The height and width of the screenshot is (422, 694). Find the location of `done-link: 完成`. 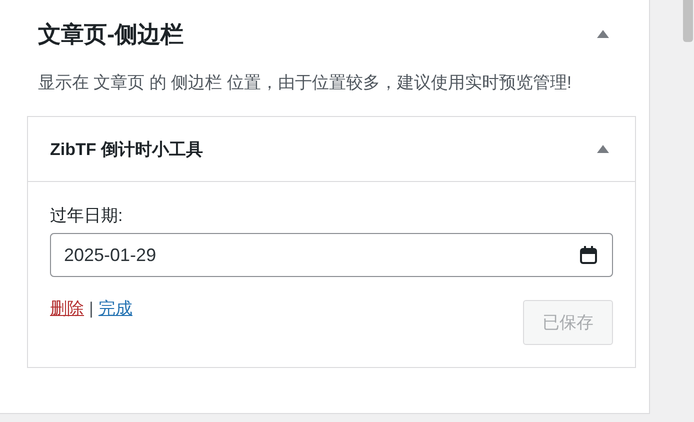

done-link: 完成 is located at coordinates (115, 308).